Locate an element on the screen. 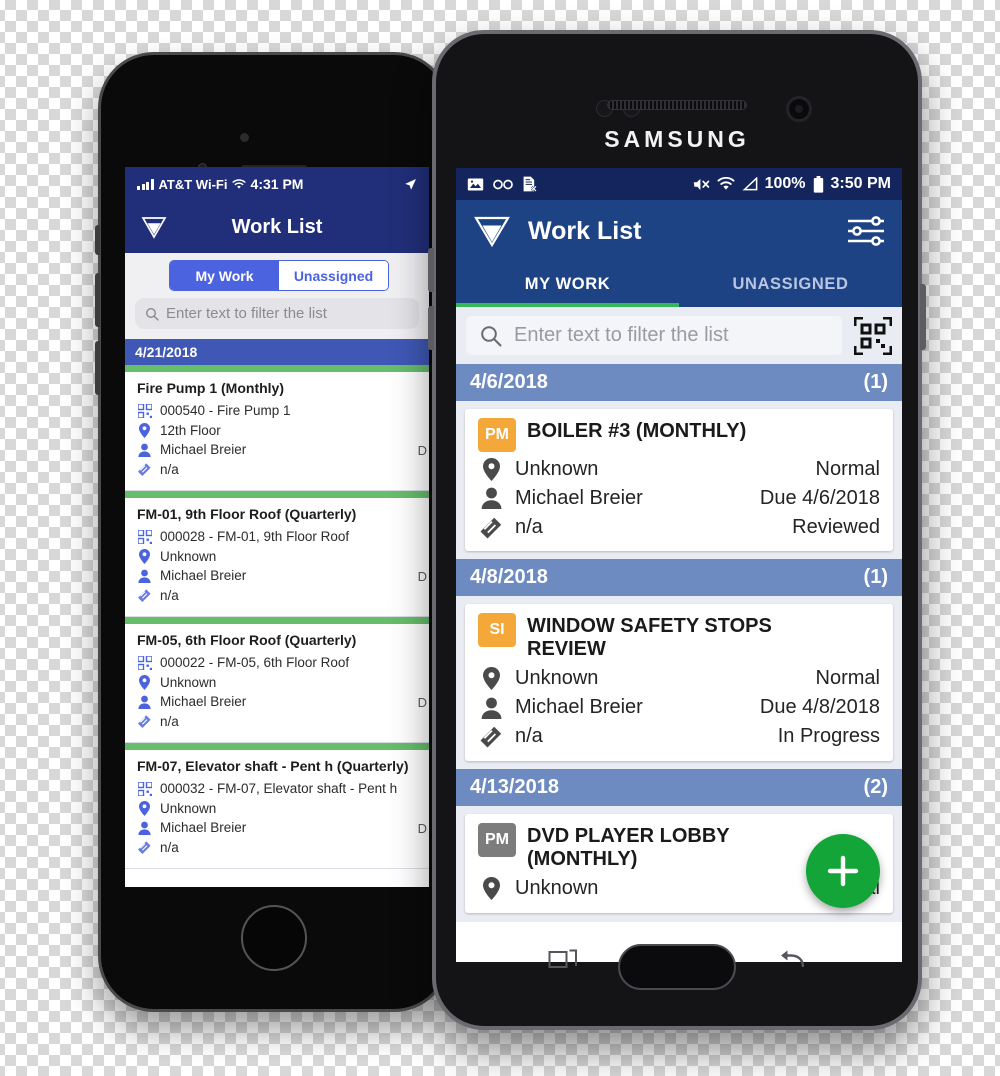 The image size is (1000, 1076). iphone-segmented-control-wrap: My Work Unassigned is located at coordinates (277, 275).